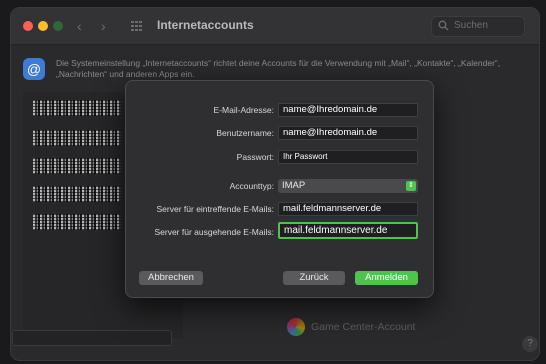  What do you see at coordinates (294, 185) in the screenshot?
I see `accounttype-value: IMAP` at bounding box center [294, 185].